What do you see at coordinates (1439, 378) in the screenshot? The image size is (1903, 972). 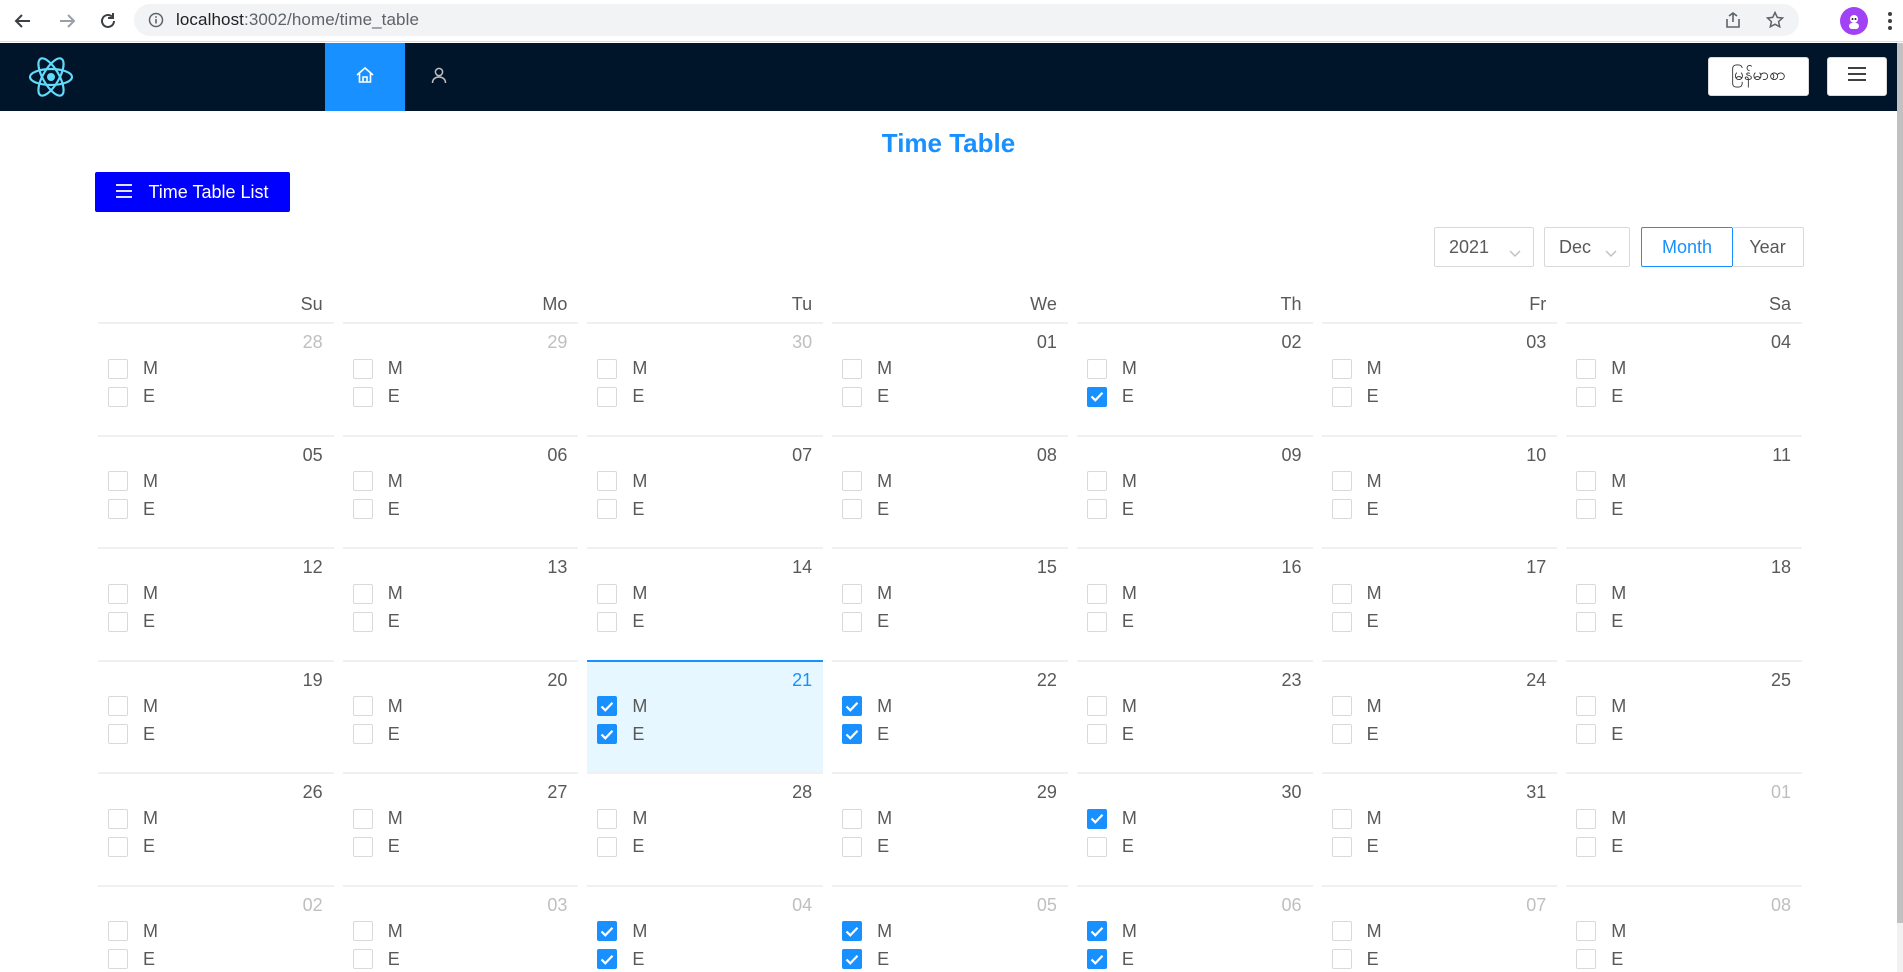 I see `calendar-cell: 03 M E` at bounding box center [1439, 378].